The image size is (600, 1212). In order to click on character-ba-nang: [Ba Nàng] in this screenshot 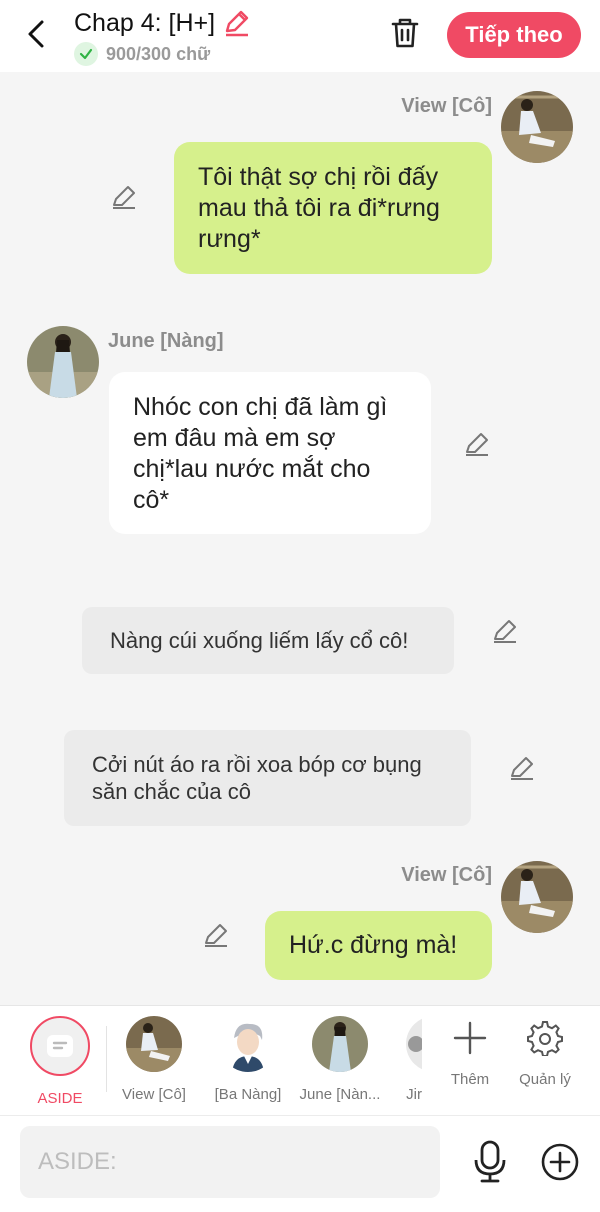, I will do `click(248, 1059)`.